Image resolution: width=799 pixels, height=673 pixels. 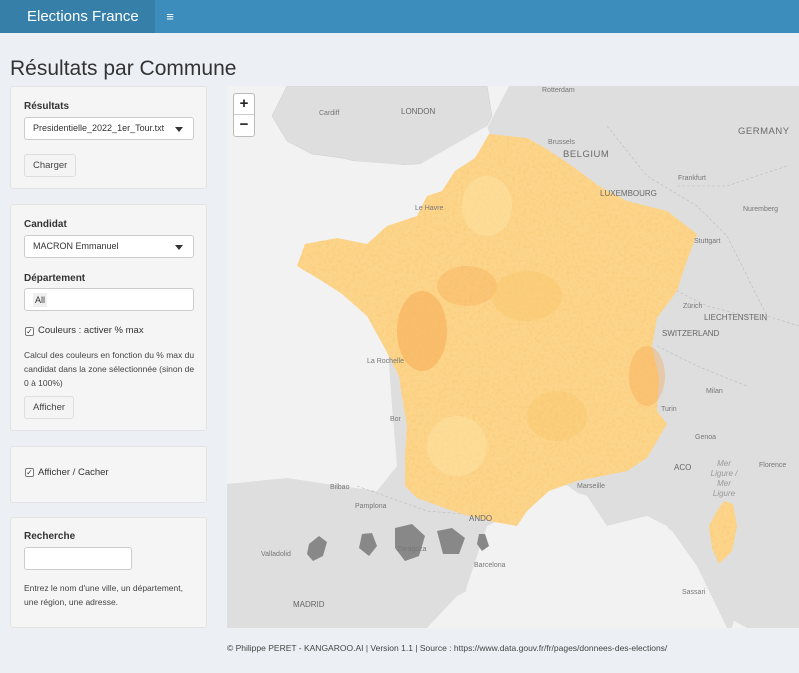 I want to click on load-button: Charger, so click(x=50, y=165).